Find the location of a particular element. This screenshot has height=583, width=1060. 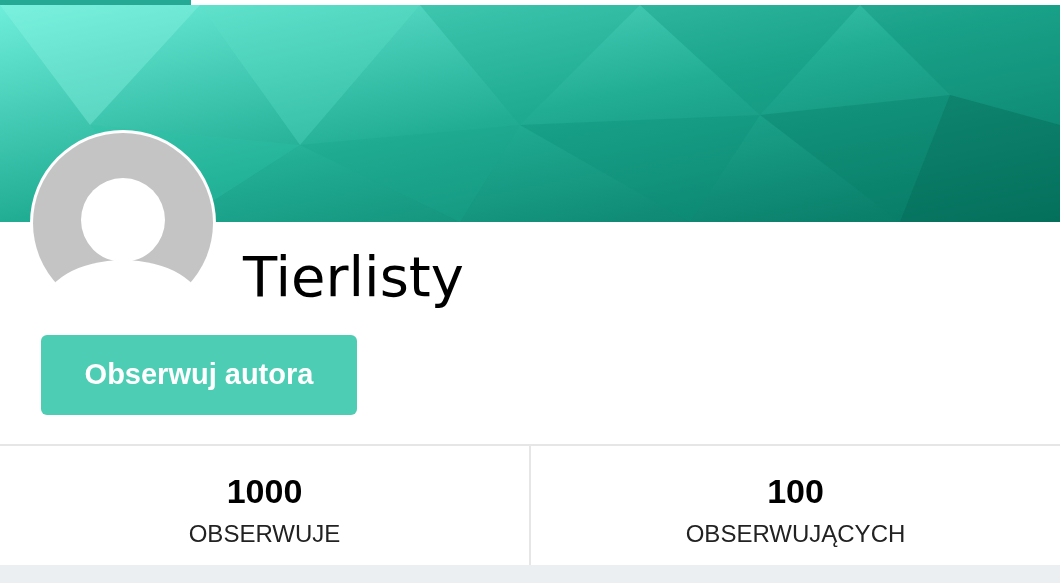

follow-button: Obserwuj autora is located at coordinates (199, 375).